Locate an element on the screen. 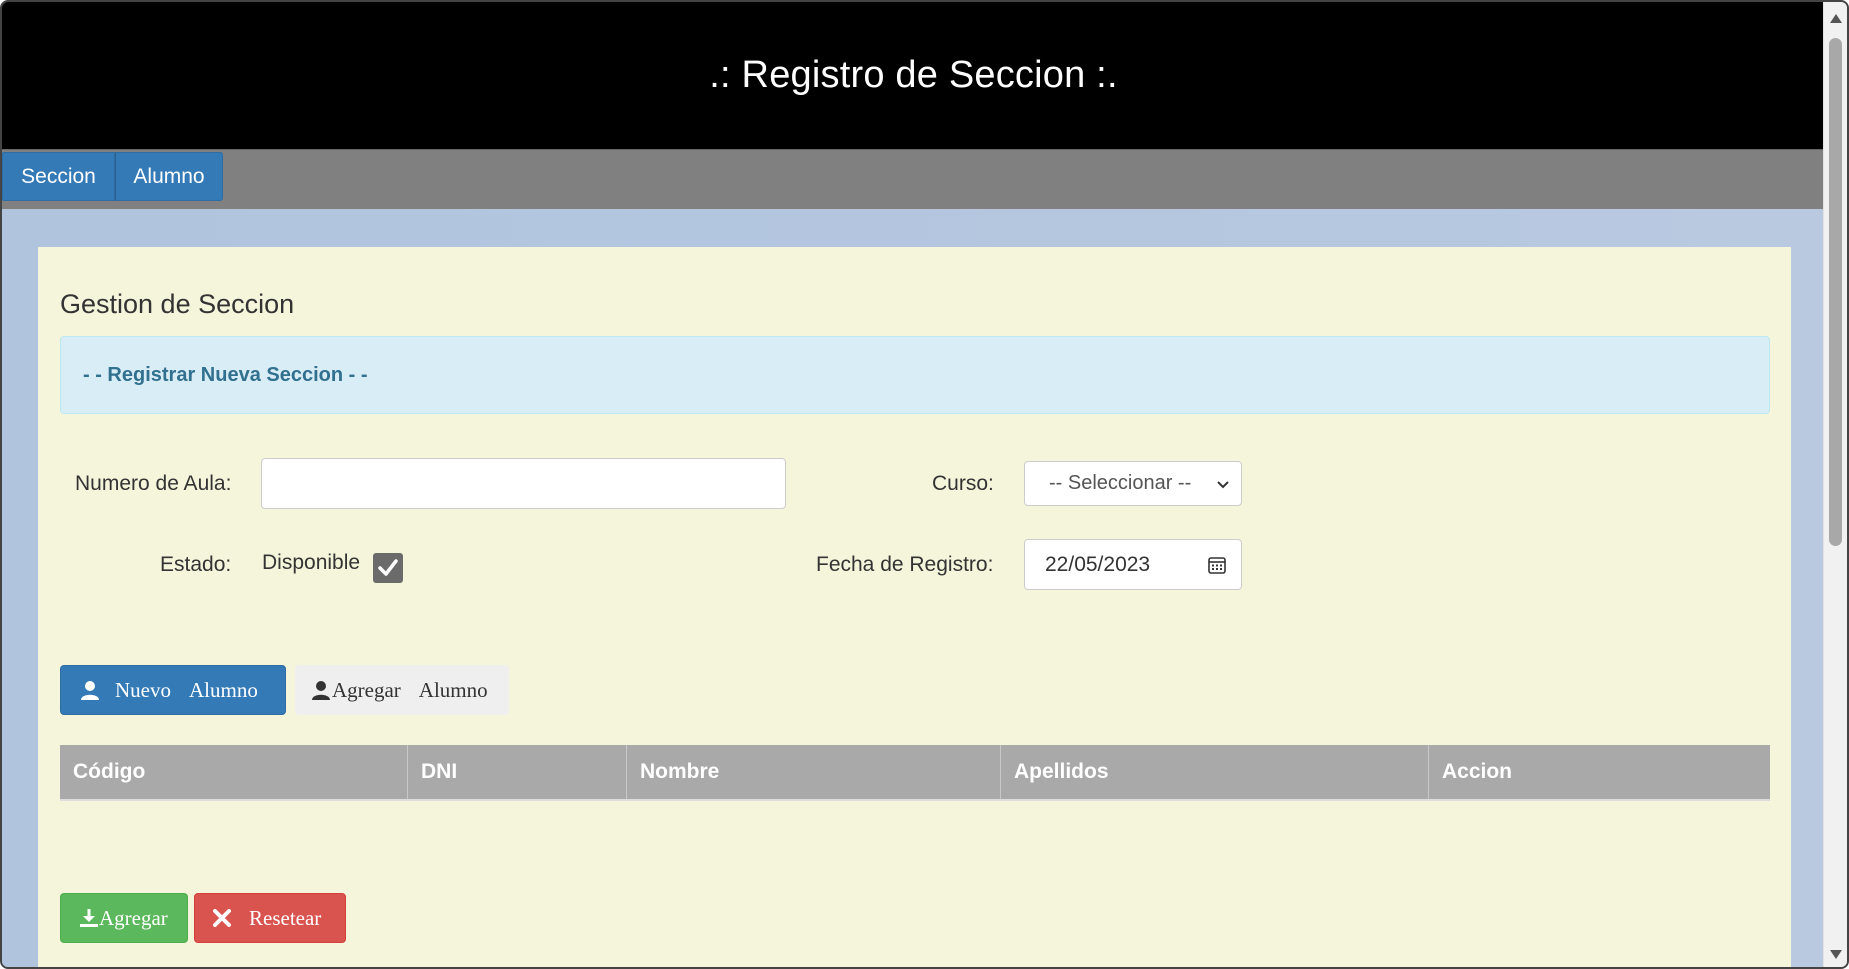  alumnos-table-header: Código DNI Nombre Apellidos Accion is located at coordinates (915, 773).